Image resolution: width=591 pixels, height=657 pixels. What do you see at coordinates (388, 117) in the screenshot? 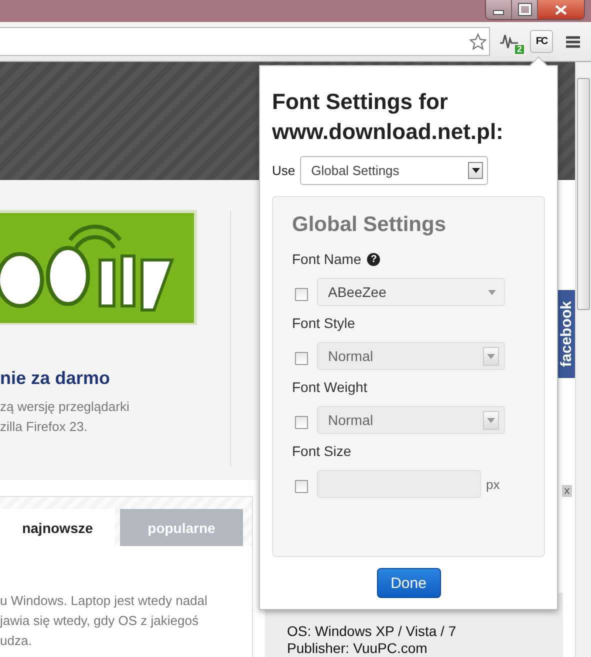
I see `popup-title: Font Settings for www.download.net.pl:` at bounding box center [388, 117].